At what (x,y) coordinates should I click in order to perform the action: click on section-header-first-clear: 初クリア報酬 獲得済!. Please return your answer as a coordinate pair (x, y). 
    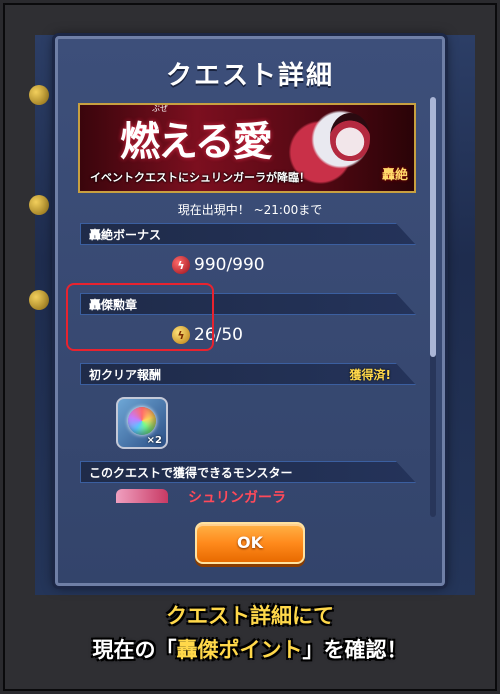
    Looking at the image, I should click on (248, 374).